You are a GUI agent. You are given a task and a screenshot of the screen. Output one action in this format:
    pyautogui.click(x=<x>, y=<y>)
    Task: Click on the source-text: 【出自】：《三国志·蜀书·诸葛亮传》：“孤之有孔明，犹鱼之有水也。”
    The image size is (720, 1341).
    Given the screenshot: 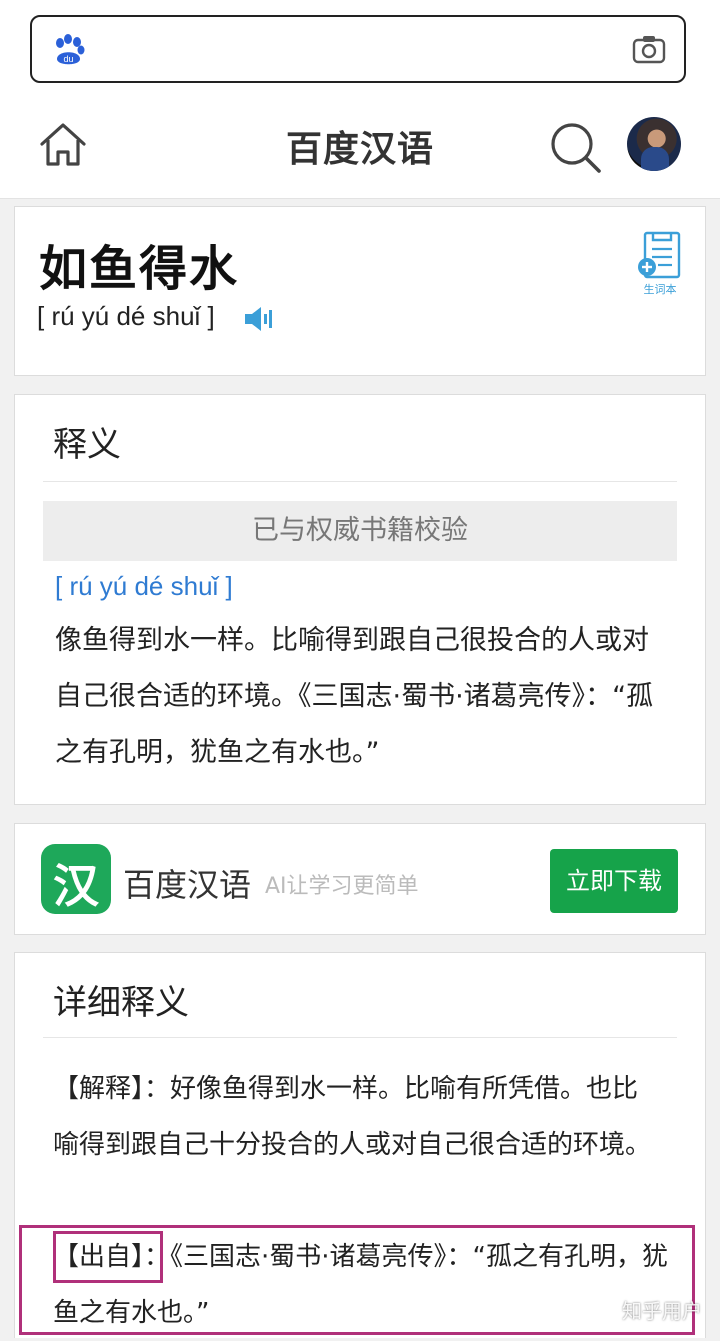 What is the action you would take?
    pyautogui.click(x=367, y=1285)
    